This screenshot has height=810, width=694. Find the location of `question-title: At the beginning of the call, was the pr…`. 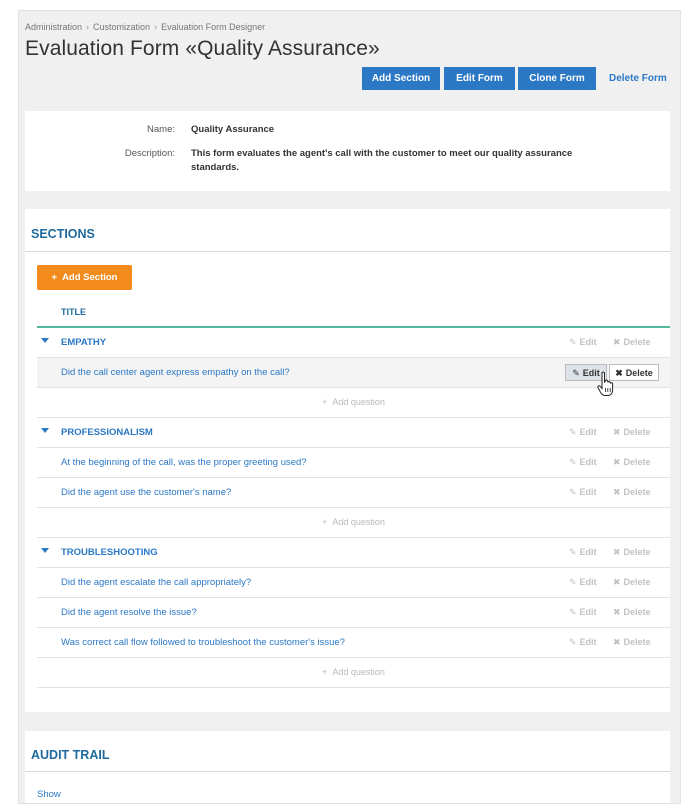

question-title: At the beginning of the call, was the pr… is located at coordinates (184, 462).